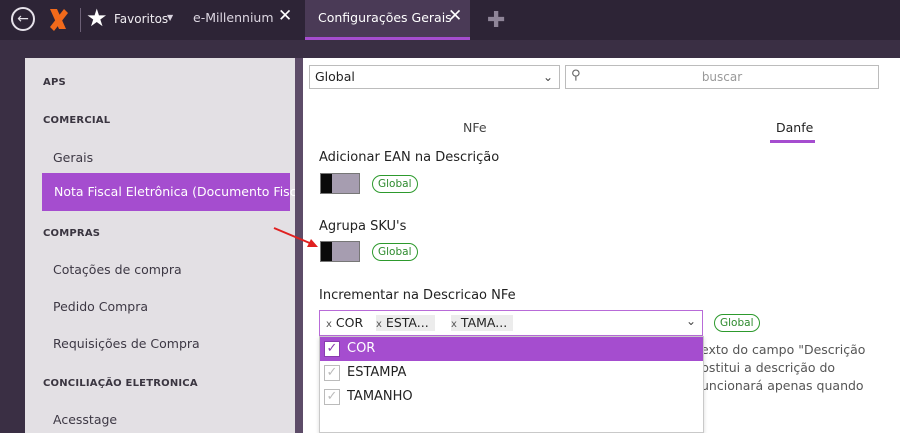 This screenshot has width=900, height=433. I want to click on sidebar-item-pedido-compra: Pedido Compra, so click(100, 306).